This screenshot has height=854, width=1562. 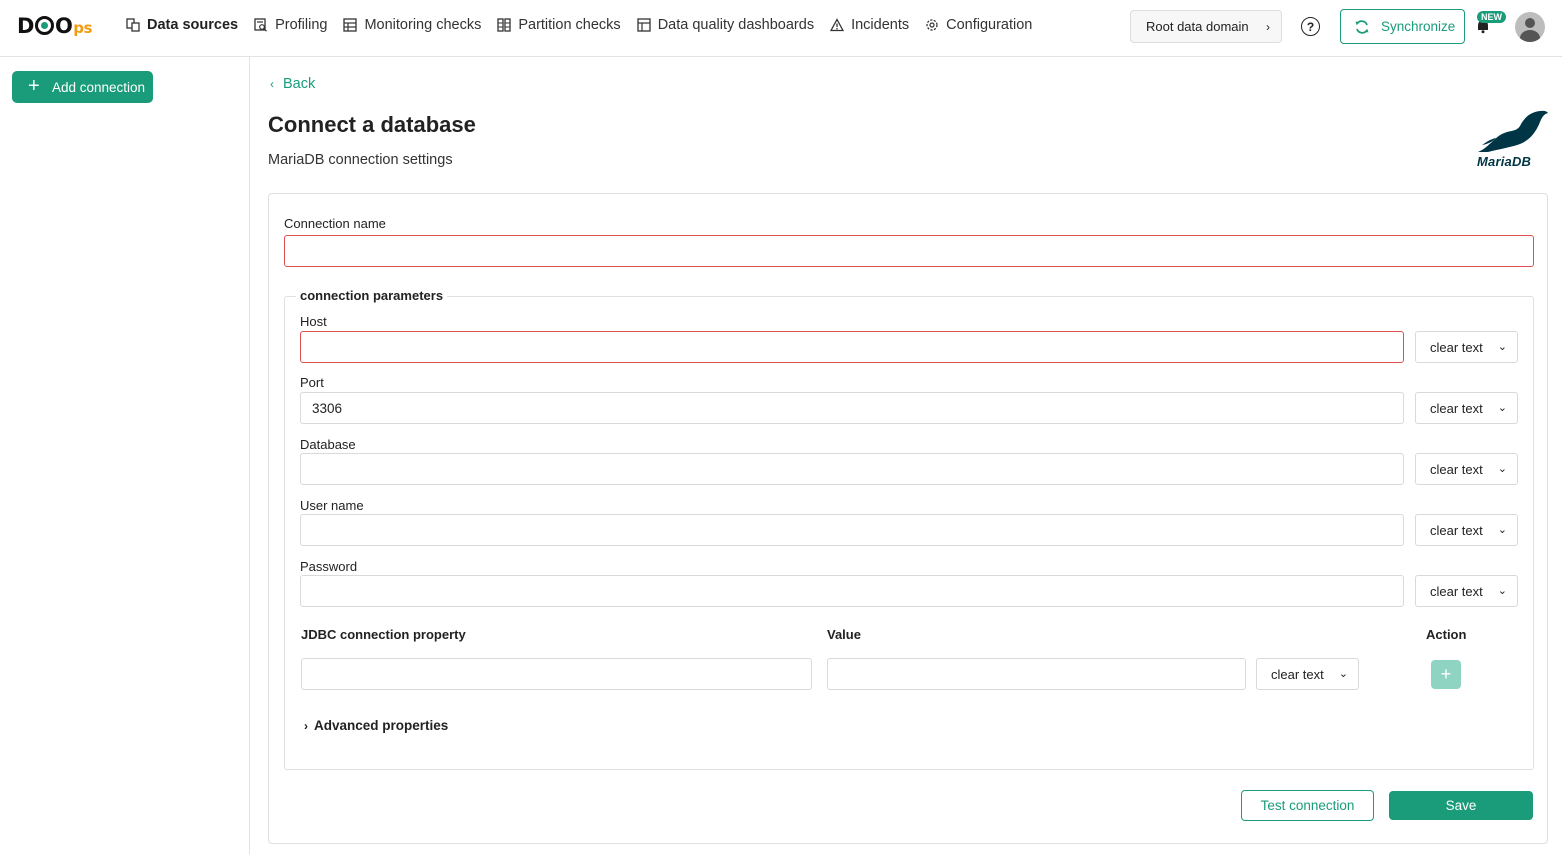 I want to click on host-label: Host, so click(x=313, y=321).